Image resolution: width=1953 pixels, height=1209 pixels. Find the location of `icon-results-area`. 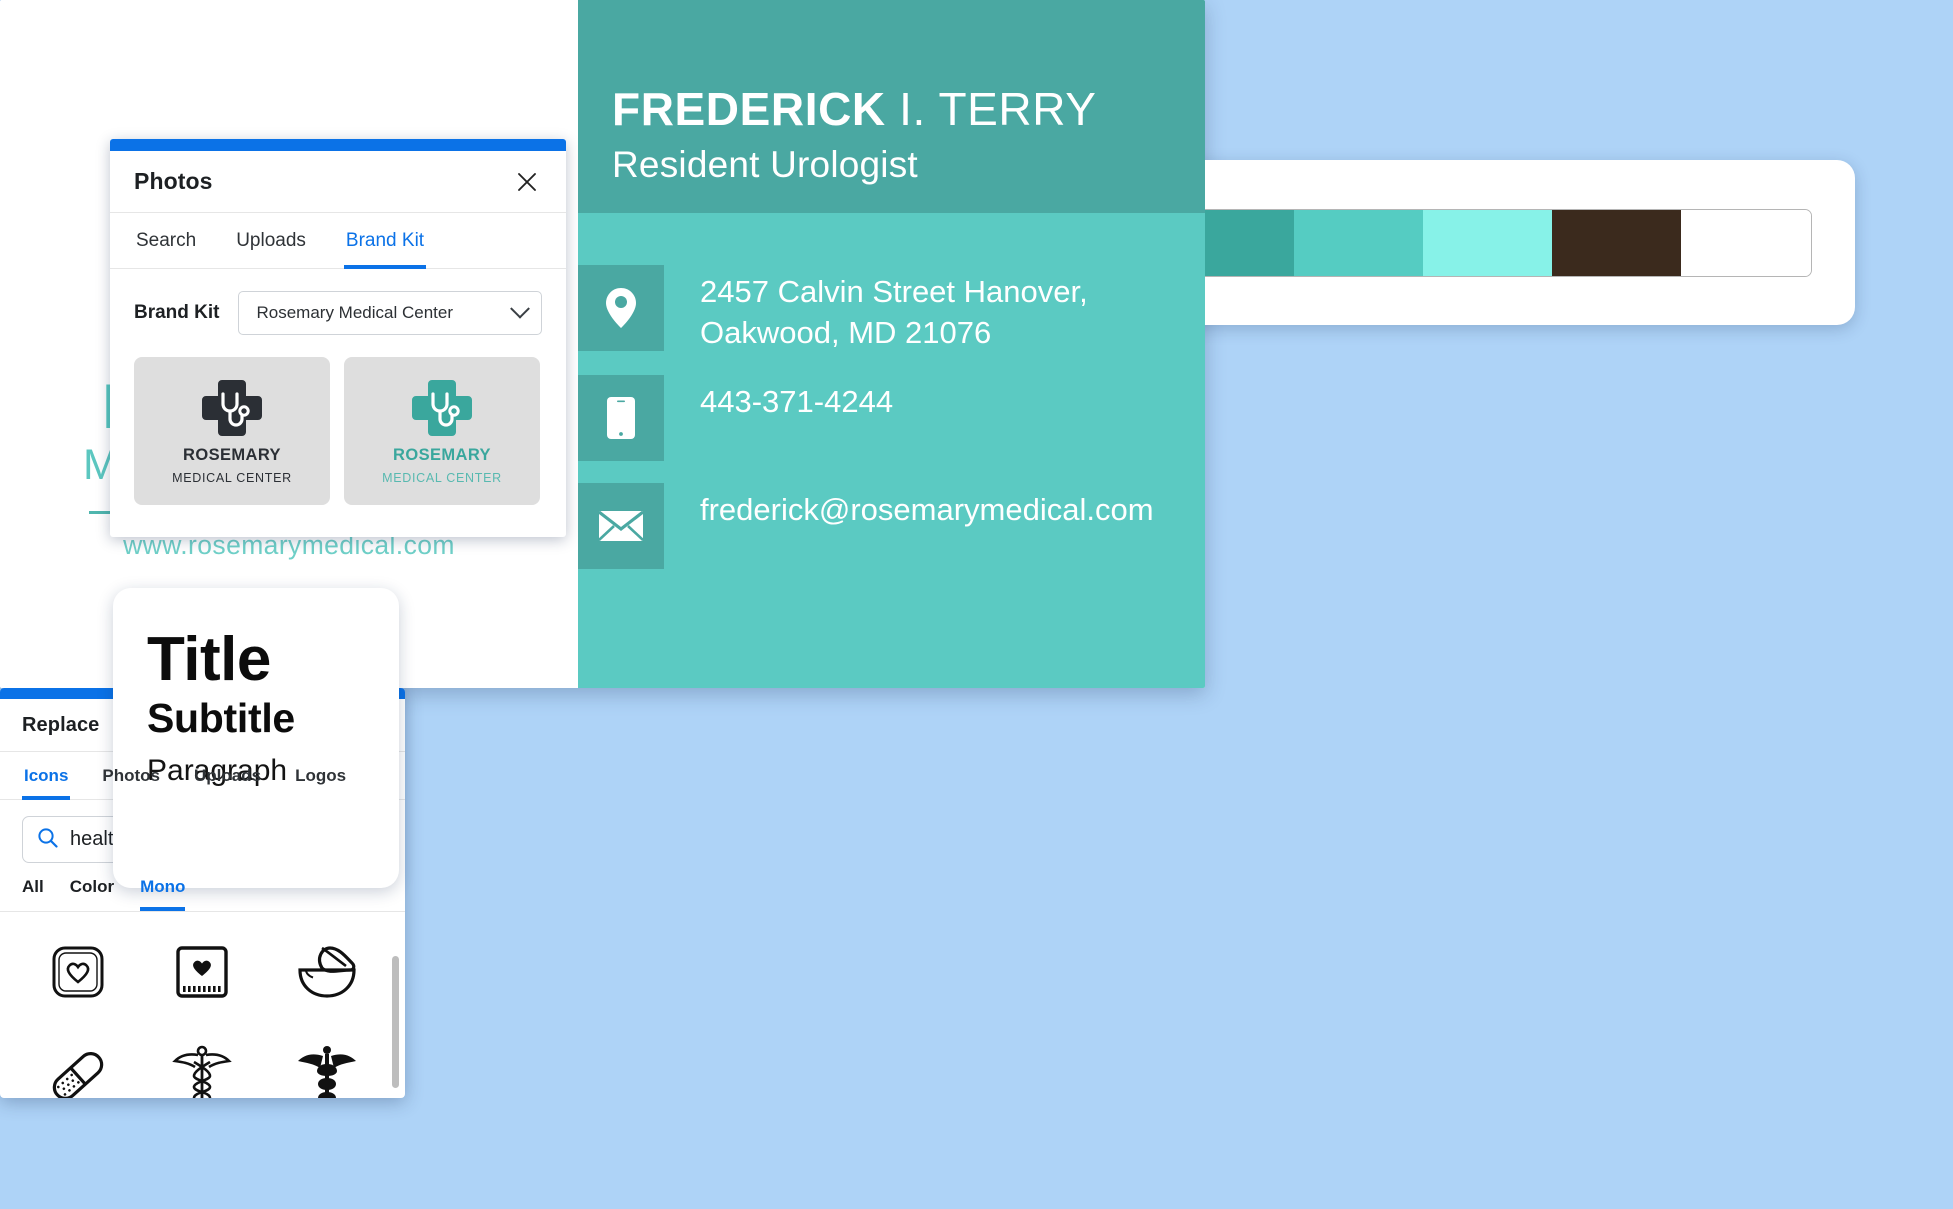

icon-results-area is located at coordinates (202, 1004).